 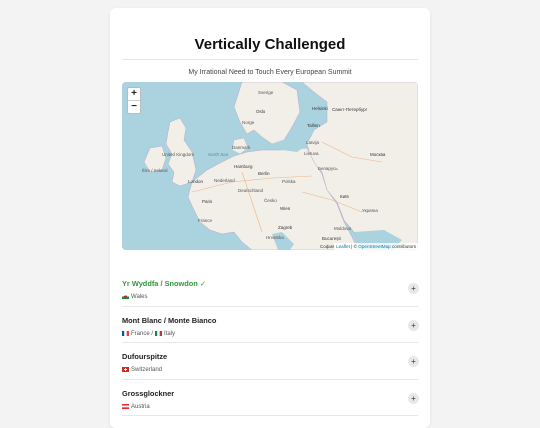 I want to click on switzerland-flag-icon, so click(x=125, y=369).